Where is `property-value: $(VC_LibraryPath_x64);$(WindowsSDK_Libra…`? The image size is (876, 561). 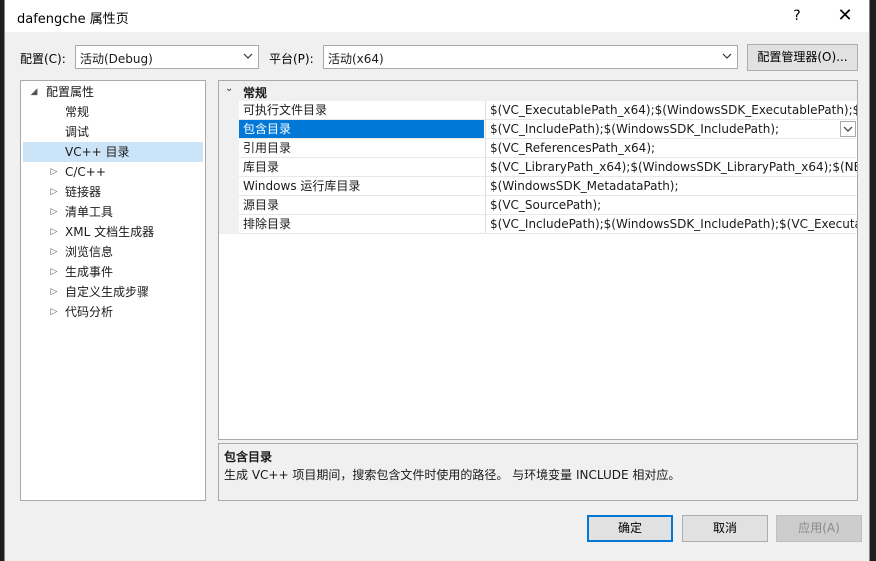 property-value: $(VC_LibraryPath_x64);$(WindowsSDK_Libra… is located at coordinates (671, 167).